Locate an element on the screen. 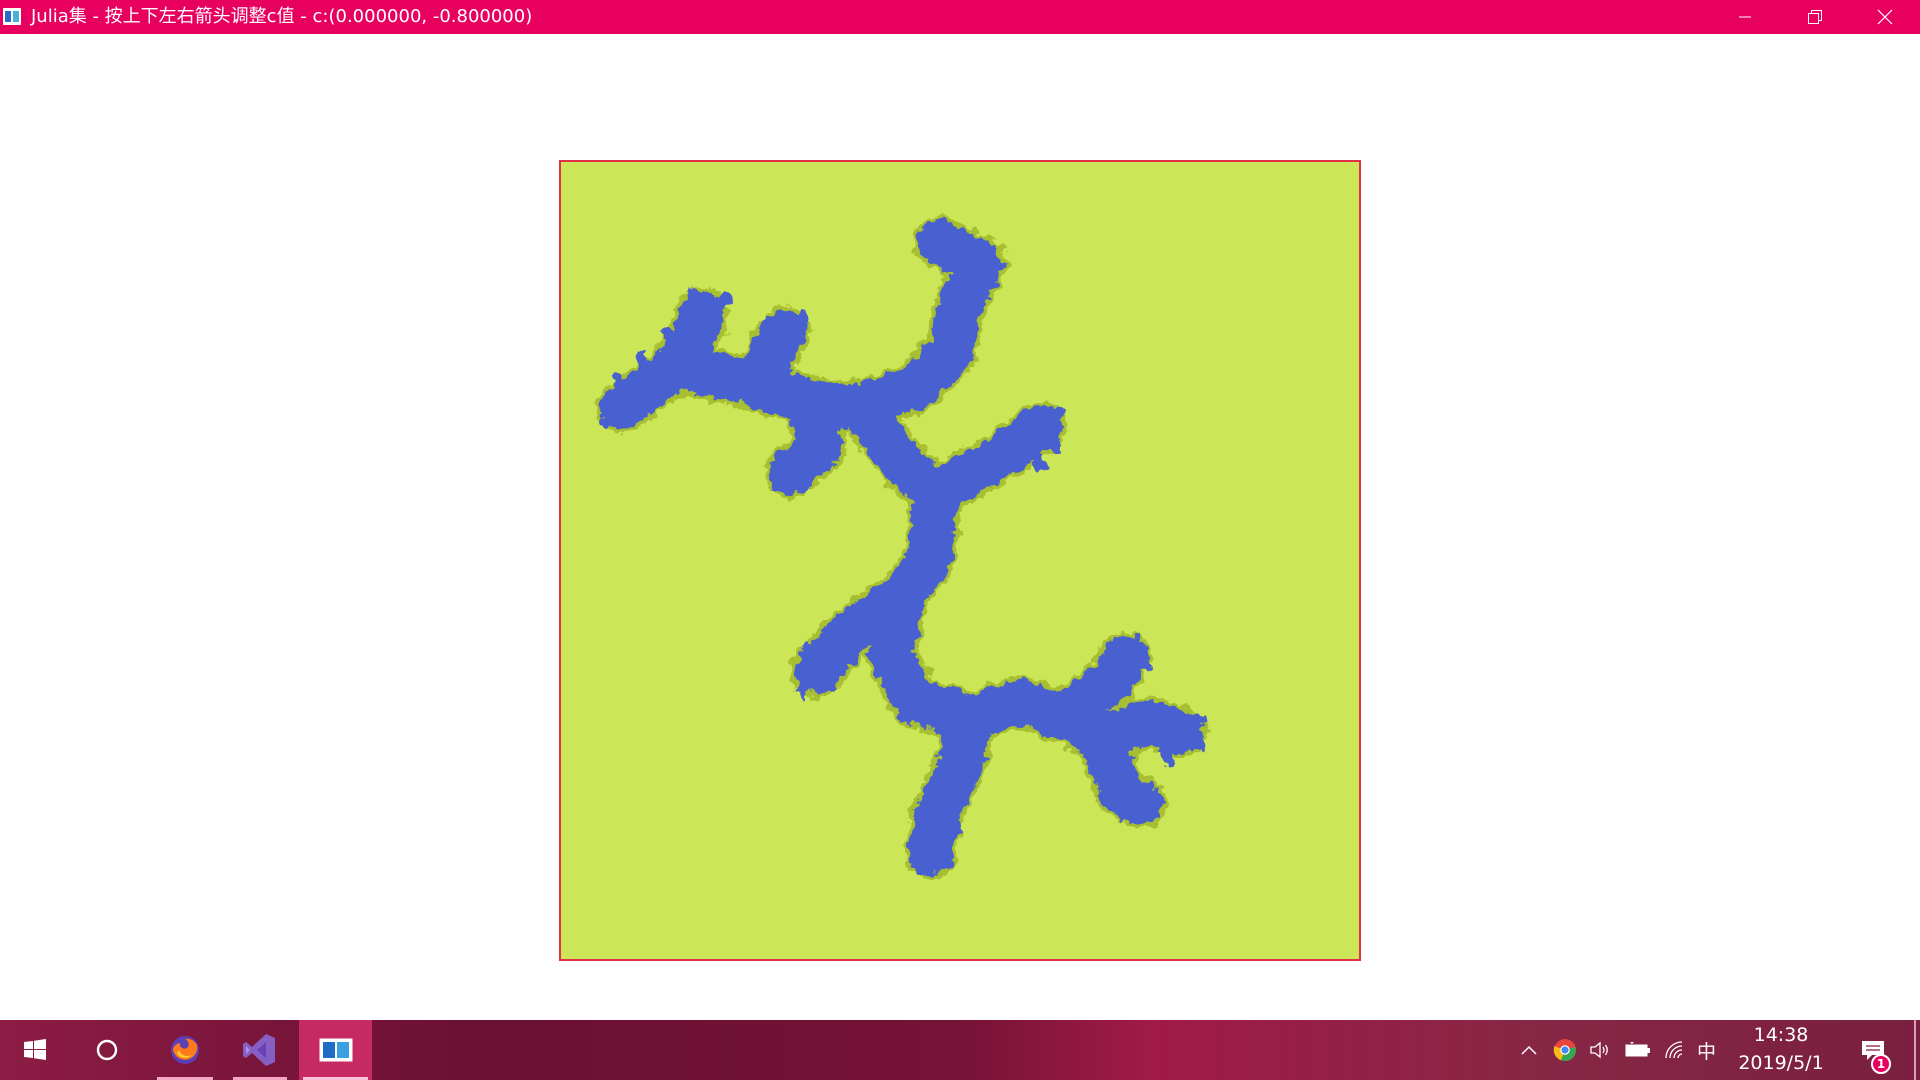 Image resolution: width=1920 pixels, height=1080 pixels. taskbar-visual-studio is located at coordinates (260, 1050).